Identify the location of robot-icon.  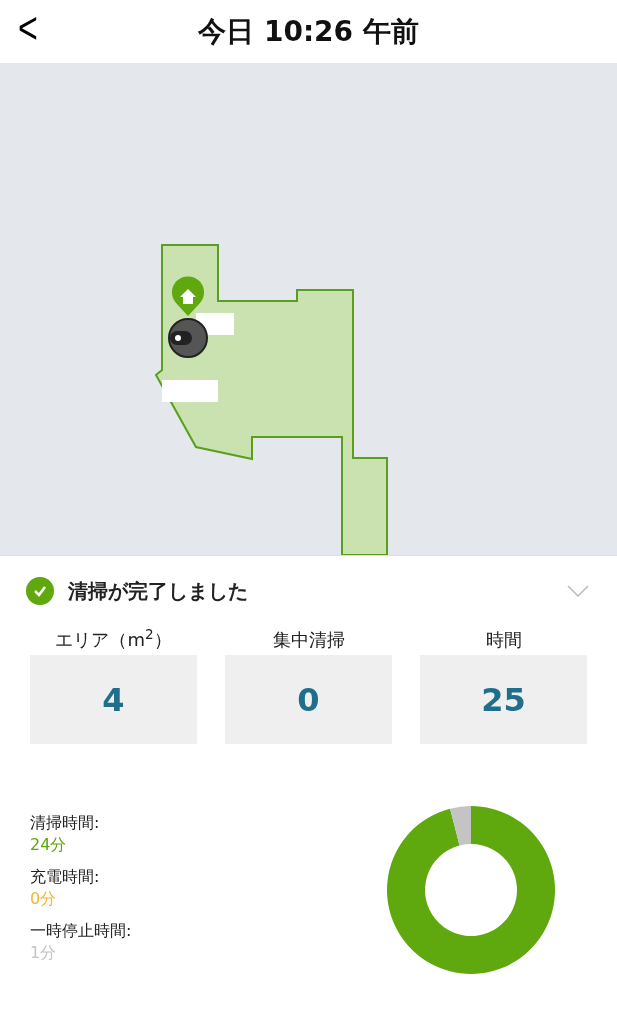
(188, 338).